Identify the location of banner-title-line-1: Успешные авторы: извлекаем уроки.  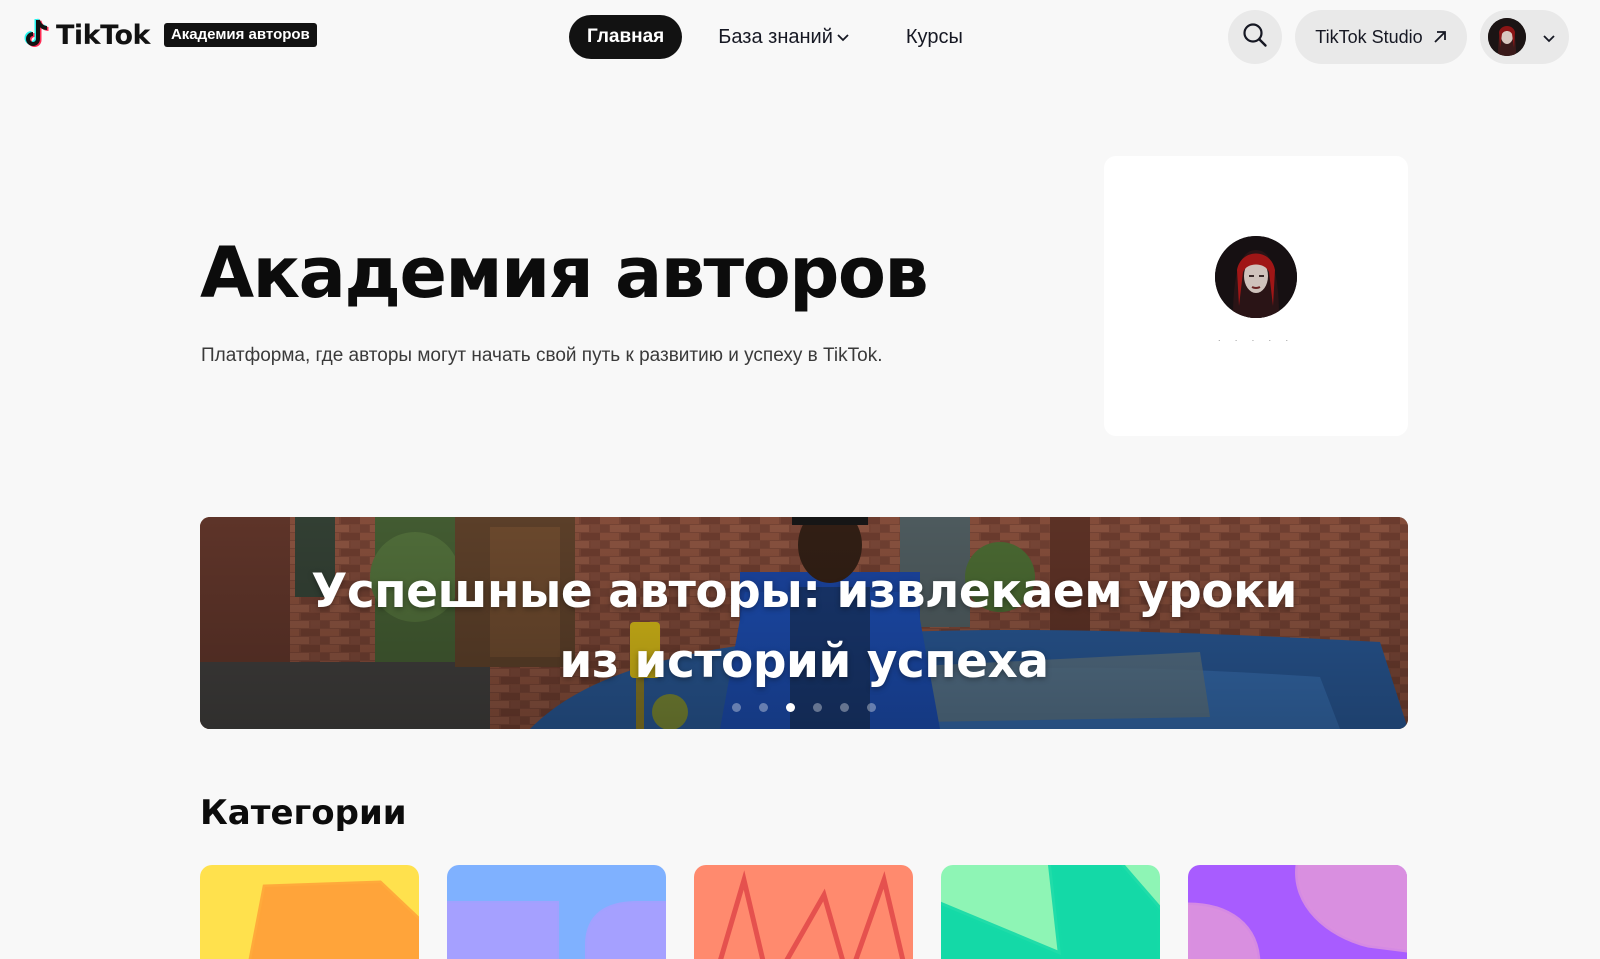
(804, 591).